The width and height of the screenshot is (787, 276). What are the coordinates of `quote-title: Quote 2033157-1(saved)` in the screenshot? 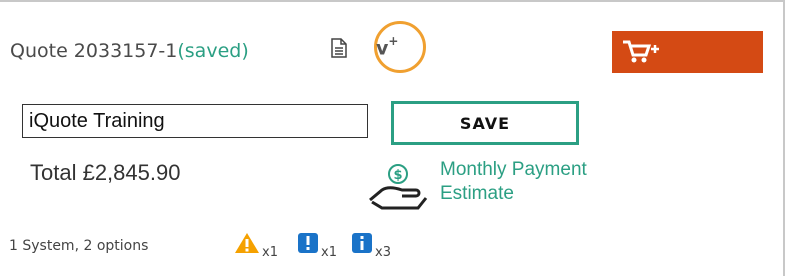 It's located at (129, 51).